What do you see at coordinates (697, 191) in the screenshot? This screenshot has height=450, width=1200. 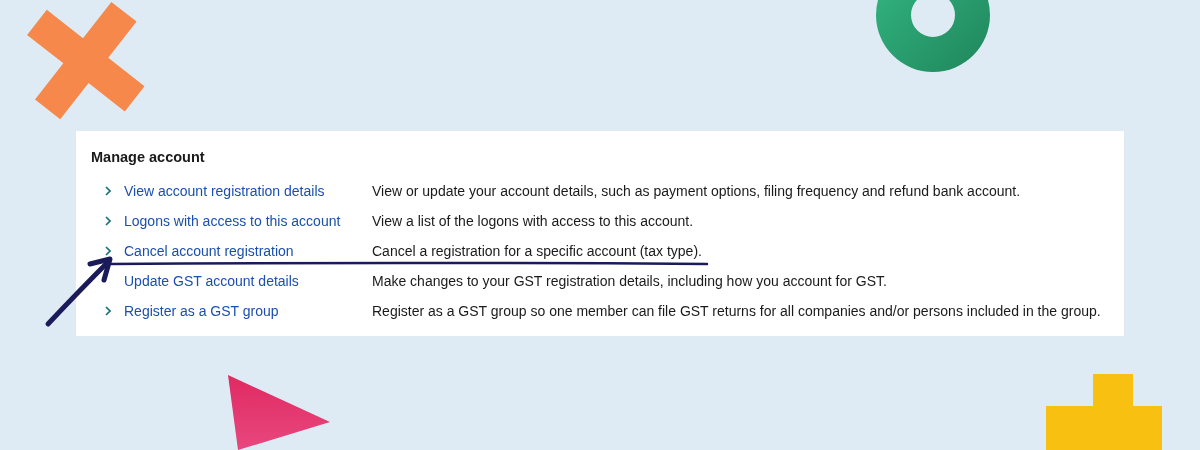 I see `description-text: View or update your account details, such as payment options, filing frequency and refund bank account.` at bounding box center [697, 191].